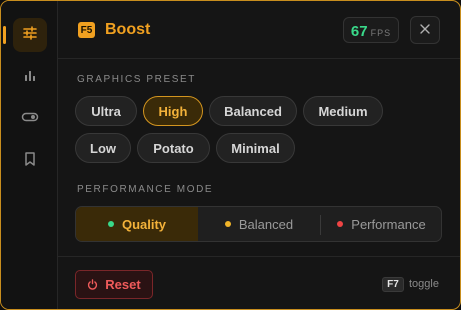  What do you see at coordinates (173, 111) in the screenshot?
I see `preset-high: High` at bounding box center [173, 111].